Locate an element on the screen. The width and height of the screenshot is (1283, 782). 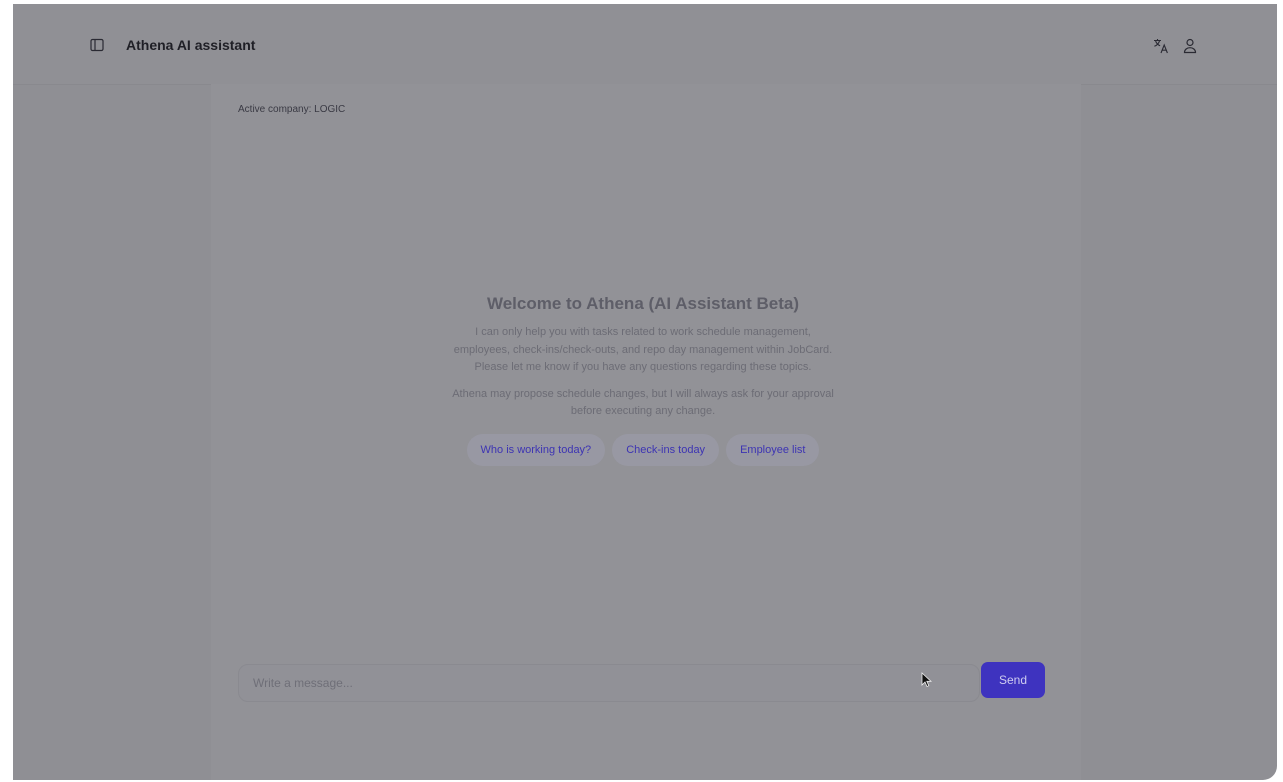
active-company-label: Active company: LOGIC is located at coordinates (292, 109).